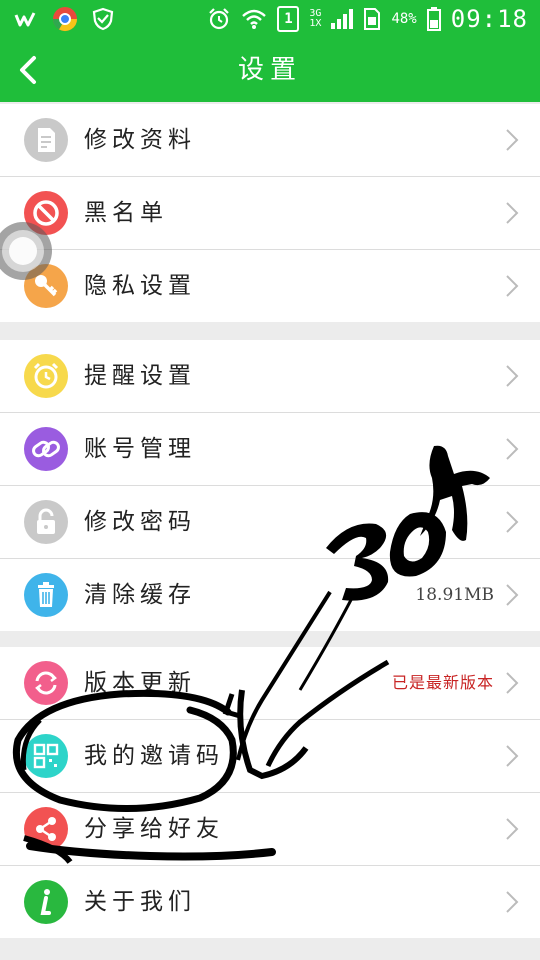 Image resolution: width=540 pixels, height=960 pixels. What do you see at coordinates (288, 19) in the screenshot?
I see `sim-slot-badge: 1` at bounding box center [288, 19].